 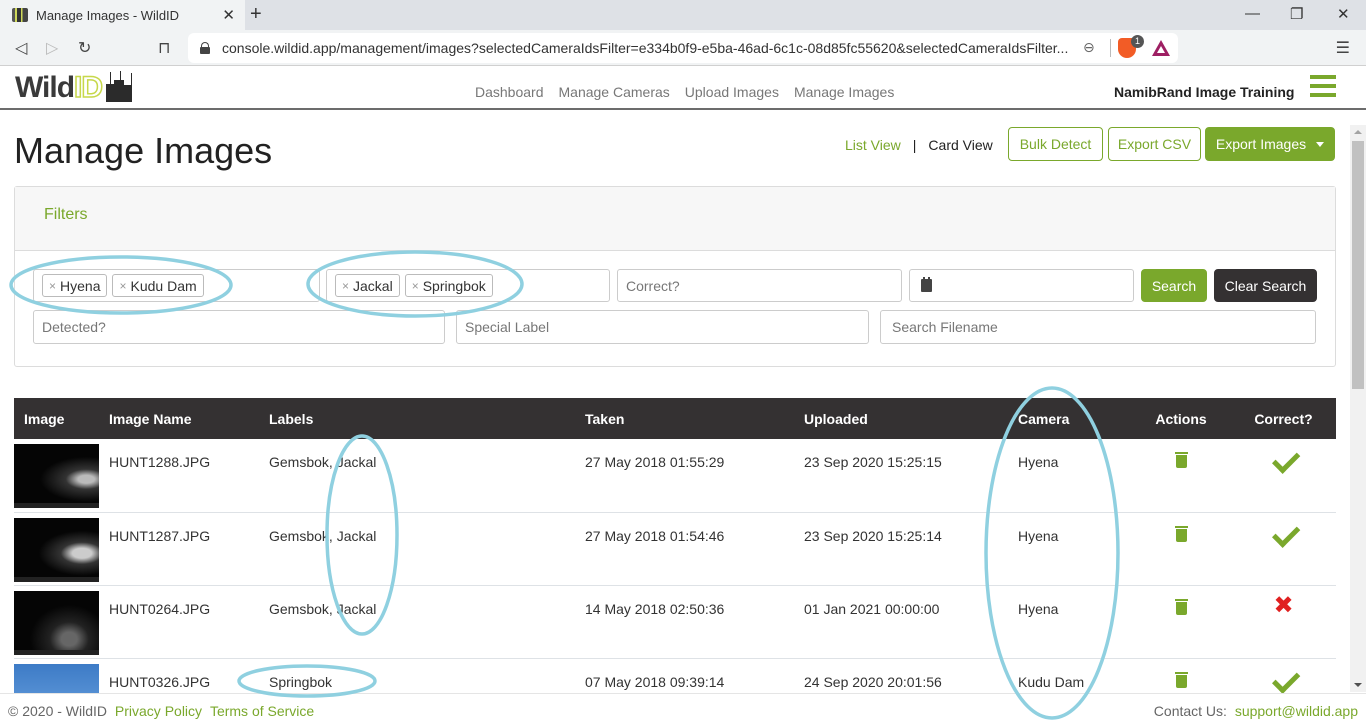 What do you see at coordinates (179, 621) in the screenshot?
I see `image-name: HUNT0264.JPG` at bounding box center [179, 621].